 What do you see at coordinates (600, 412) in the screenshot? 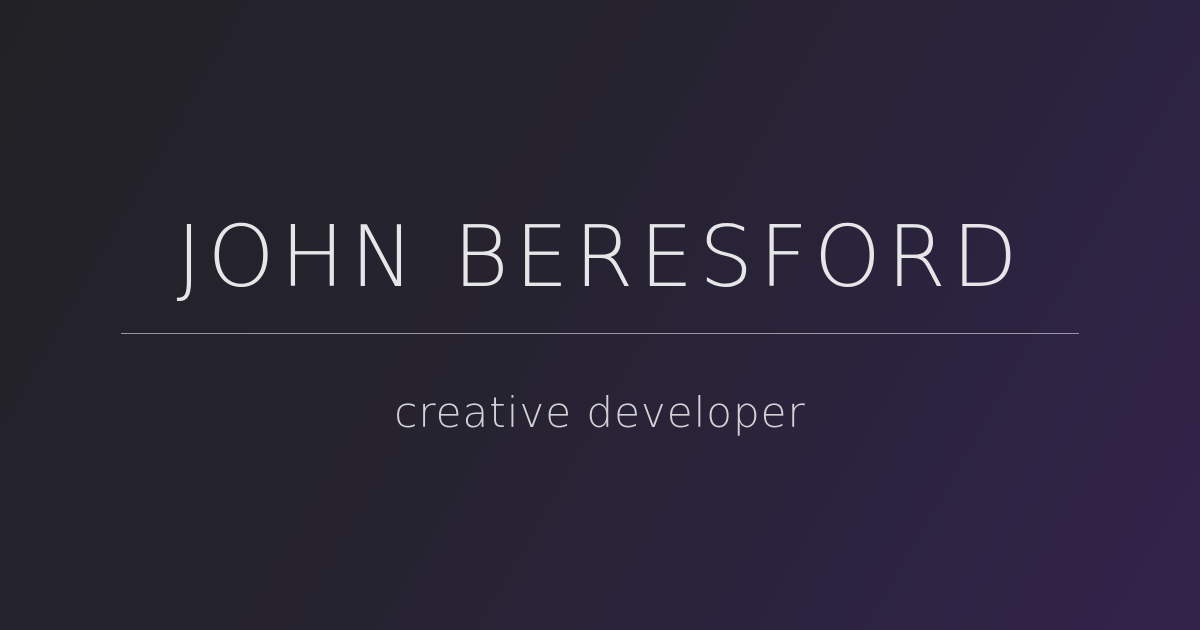
I see `hero-tagline: creative developer` at bounding box center [600, 412].